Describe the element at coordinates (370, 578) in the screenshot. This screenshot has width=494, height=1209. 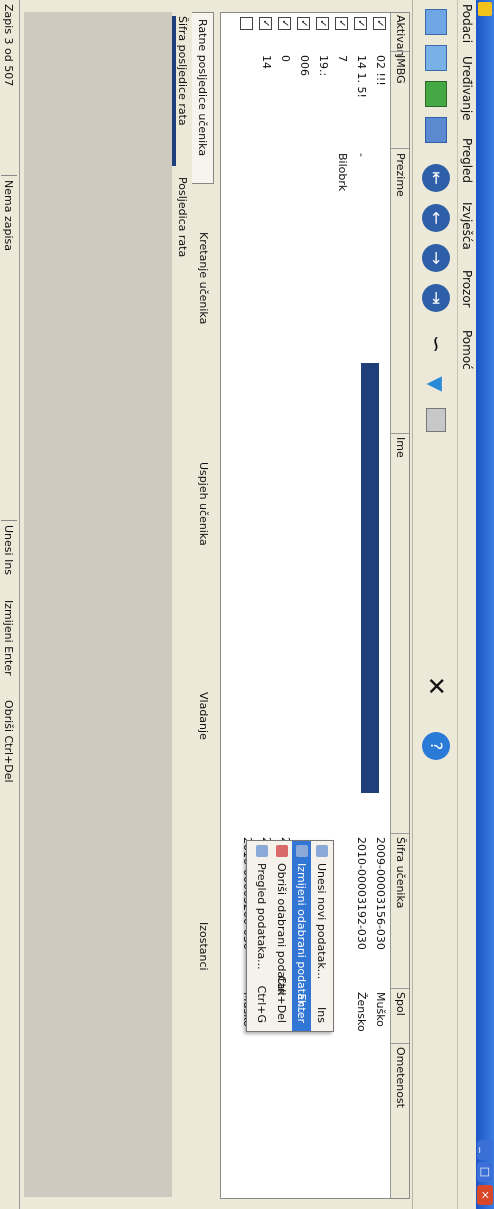
I see `selected-row-highlight` at that location.